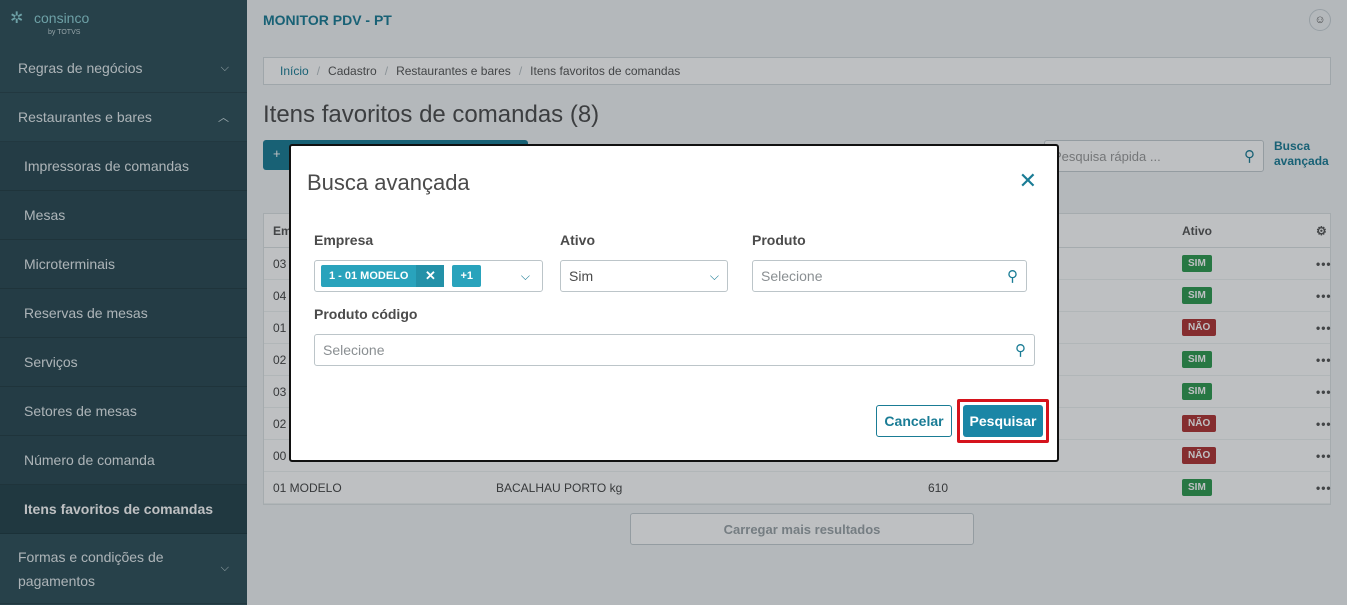 This screenshot has height=605, width=1347. What do you see at coordinates (889, 276) in the screenshot?
I see `produto-lookup: Selecione ⚲` at bounding box center [889, 276].